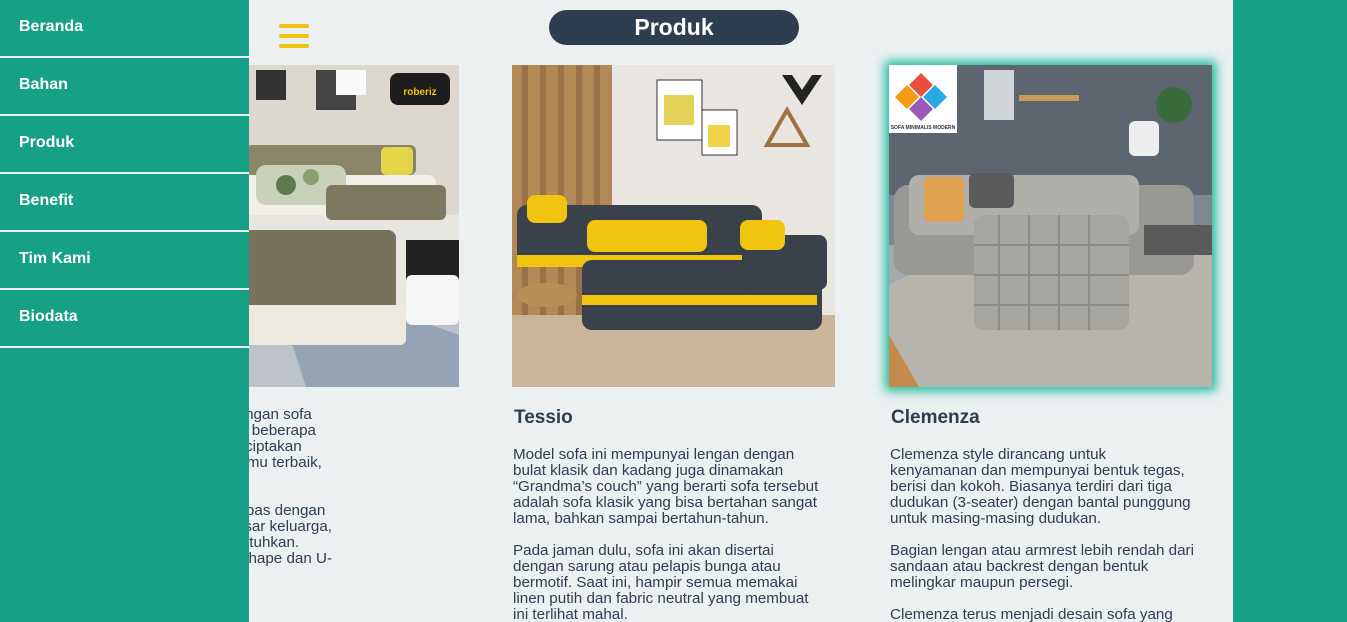 This screenshot has height=622, width=1347. What do you see at coordinates (124, 261) in the screenshot?
I see `sidebar-item-tim-kami: Tim Kami` at bounding box center [124, 261].